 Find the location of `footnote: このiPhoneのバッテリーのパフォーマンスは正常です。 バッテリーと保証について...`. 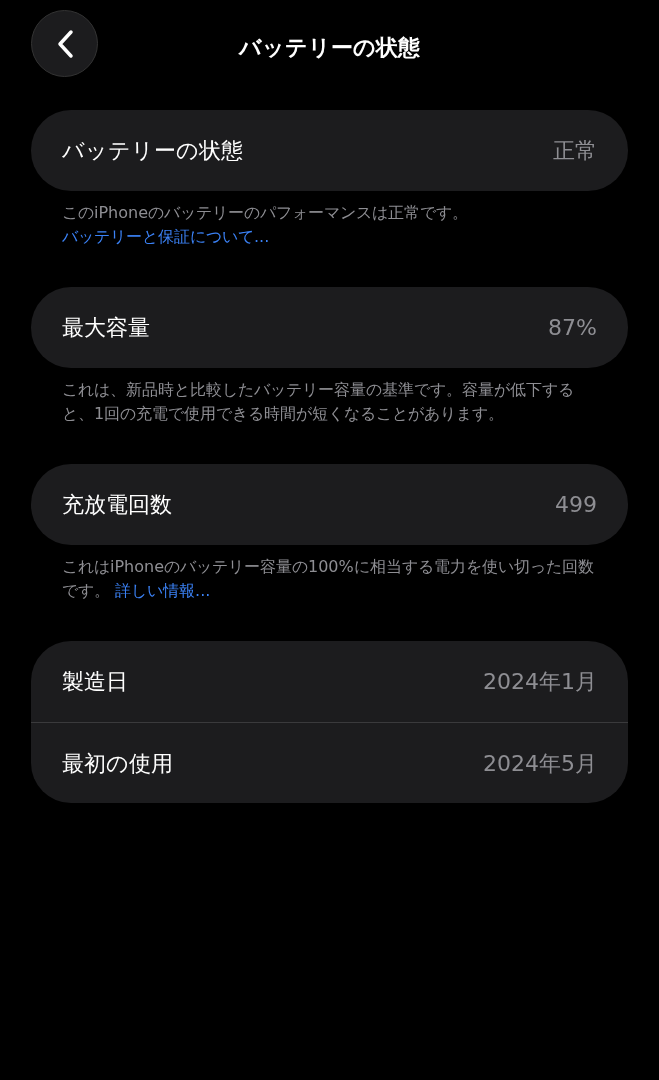

footnote: このiPhoneのバッテリーのパフォーマンスは正常です。 バッテリーと保証について... is located at coordinates (265, 225).